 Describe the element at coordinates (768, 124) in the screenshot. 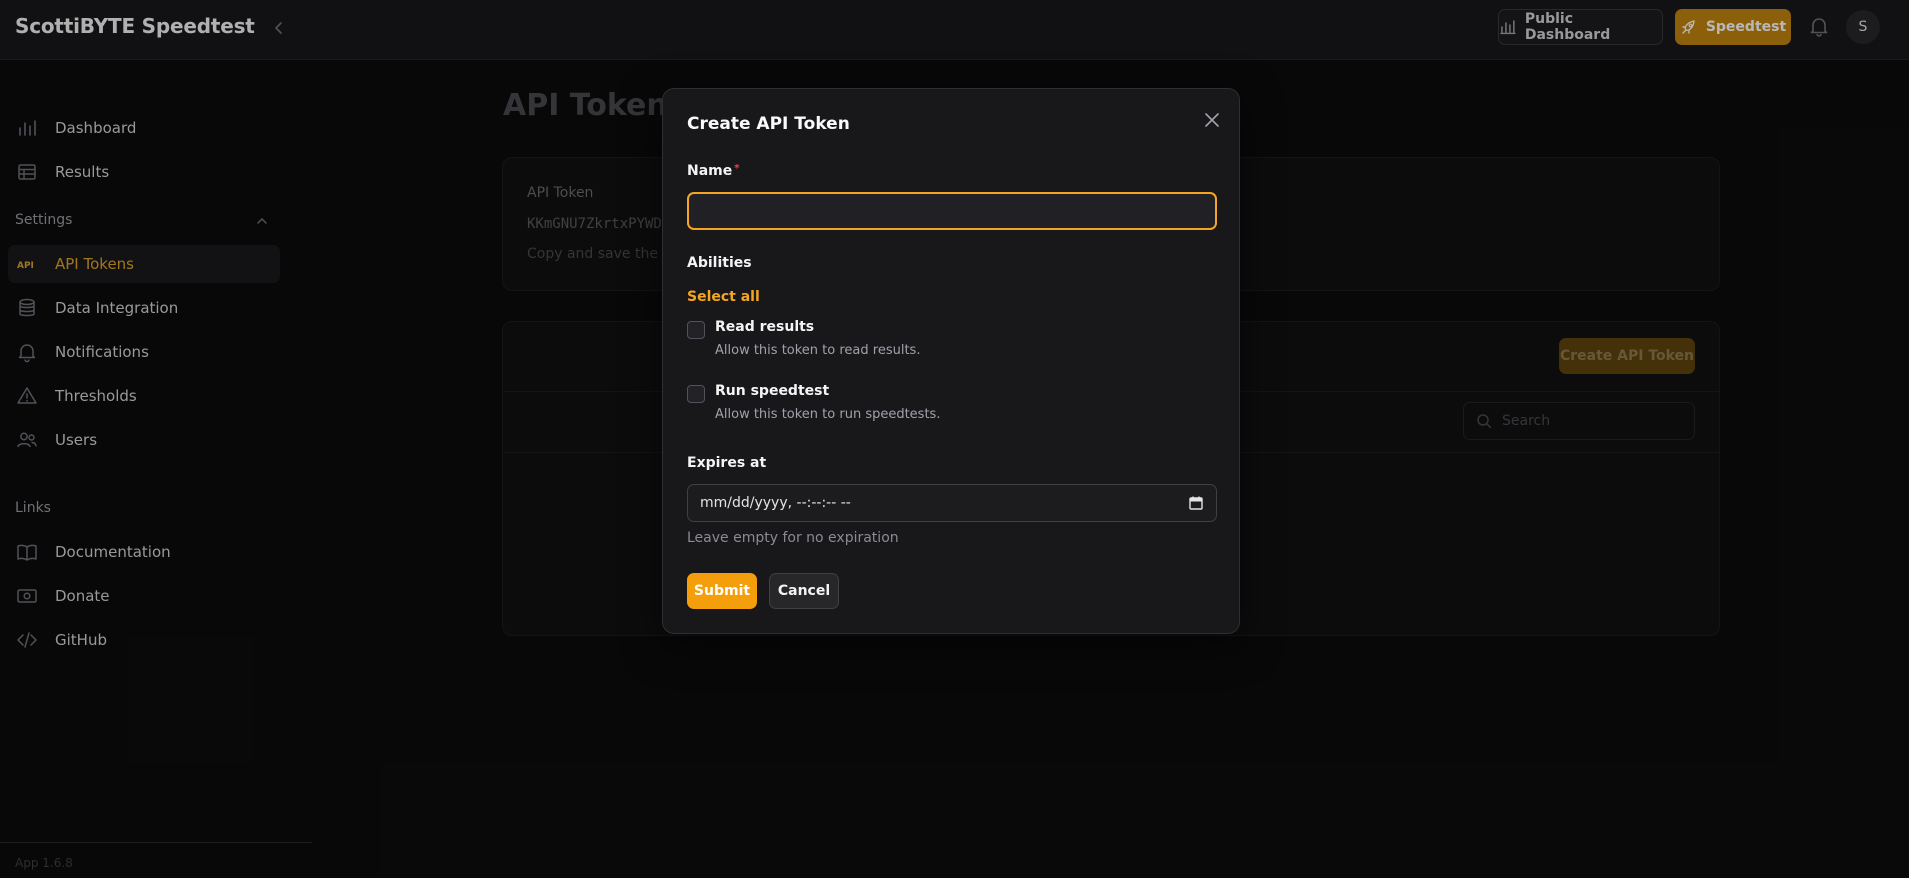

I see `modal-title: Create API Token` at that location.